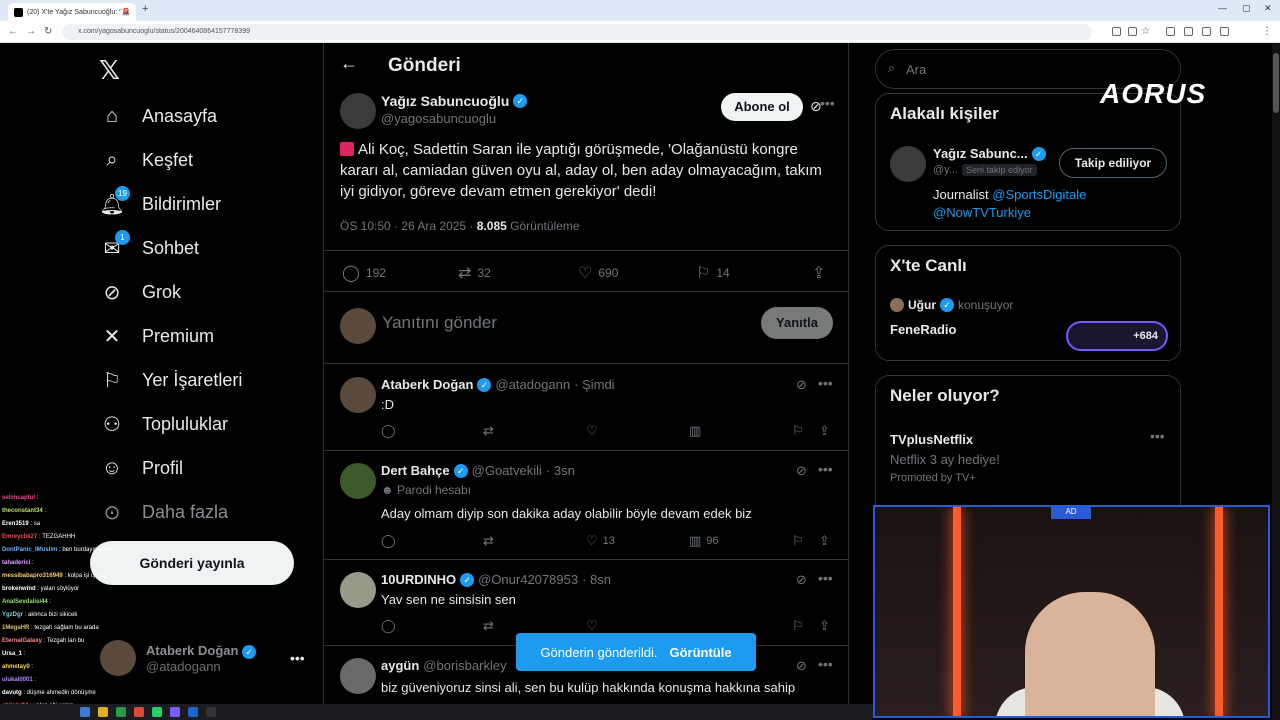 The width and height of the screenshot is (1280, 720). Describe the element at coordinates (13, 31) in the screenshot. I see `back-icon: ←` at that location.